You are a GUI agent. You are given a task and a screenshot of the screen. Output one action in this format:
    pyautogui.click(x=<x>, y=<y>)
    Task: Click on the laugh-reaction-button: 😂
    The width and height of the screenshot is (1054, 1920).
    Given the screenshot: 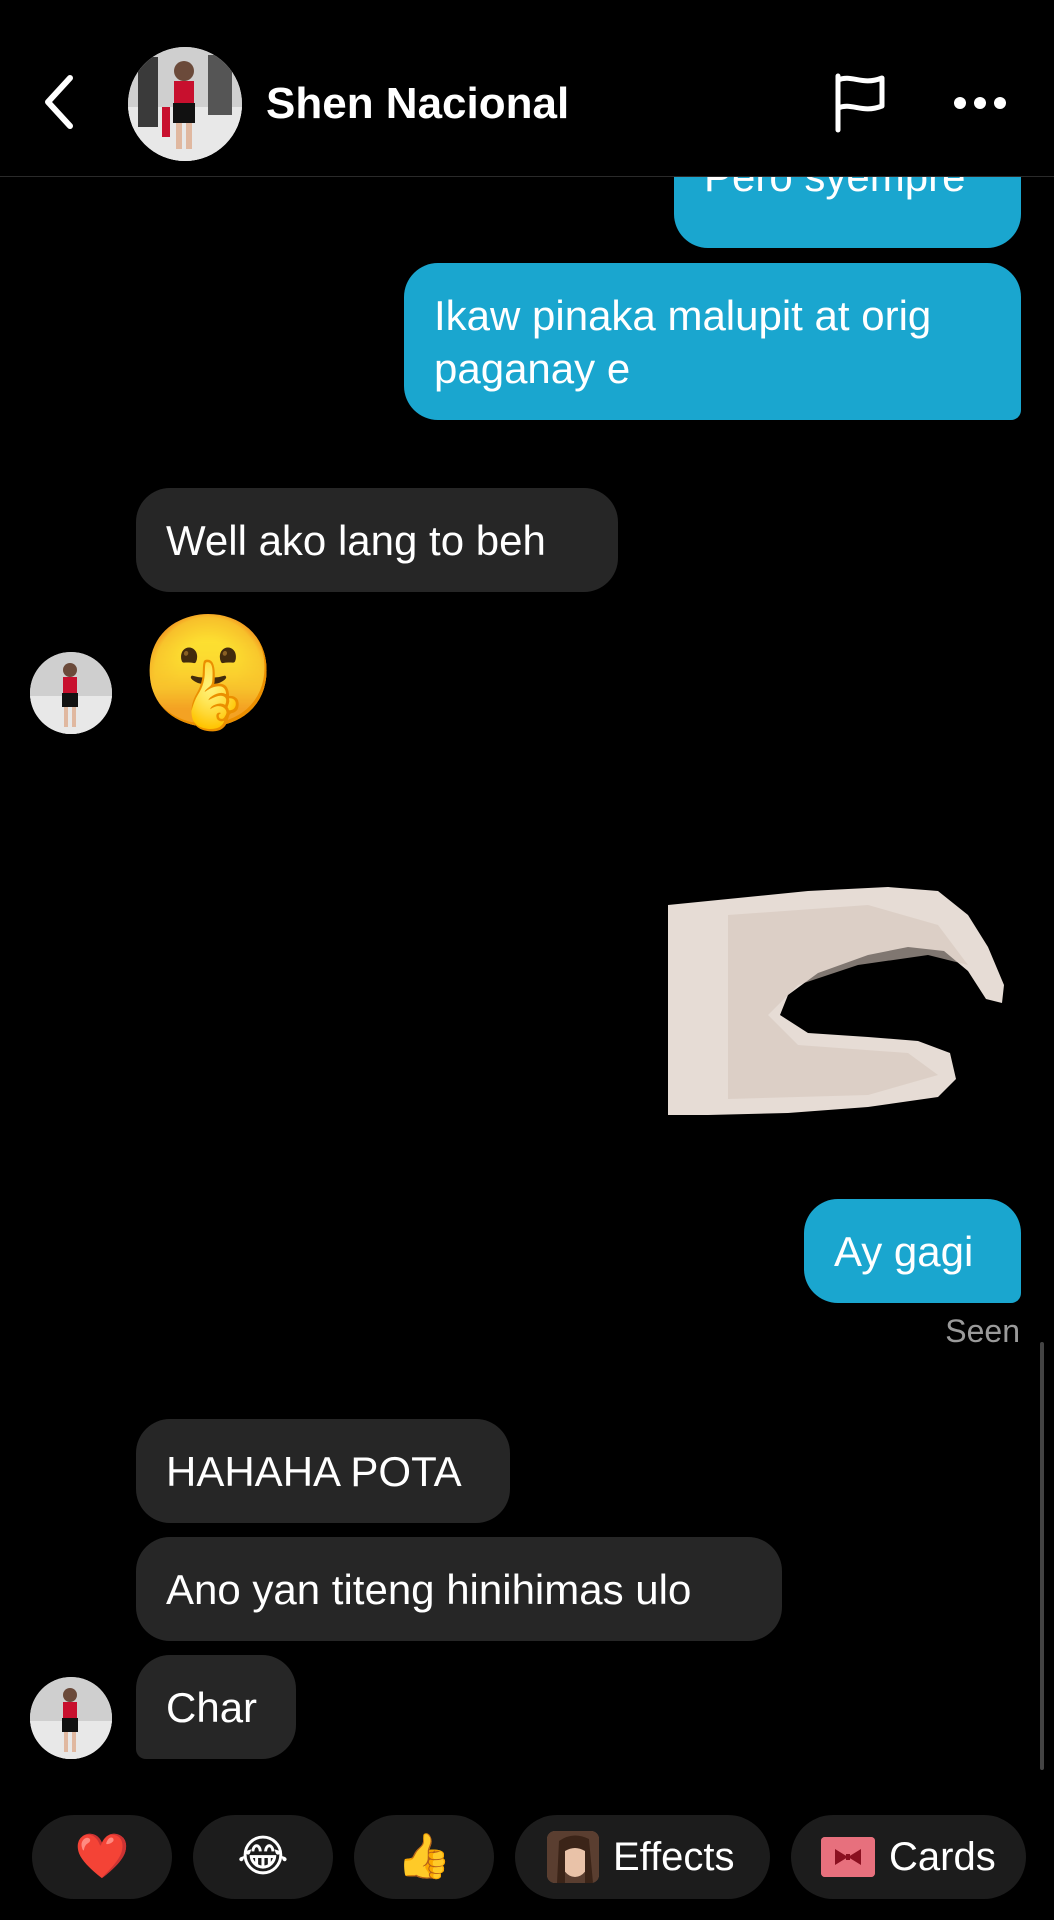 What is the action you would take?
    pyautogui.click(x=263, y=1857)
    